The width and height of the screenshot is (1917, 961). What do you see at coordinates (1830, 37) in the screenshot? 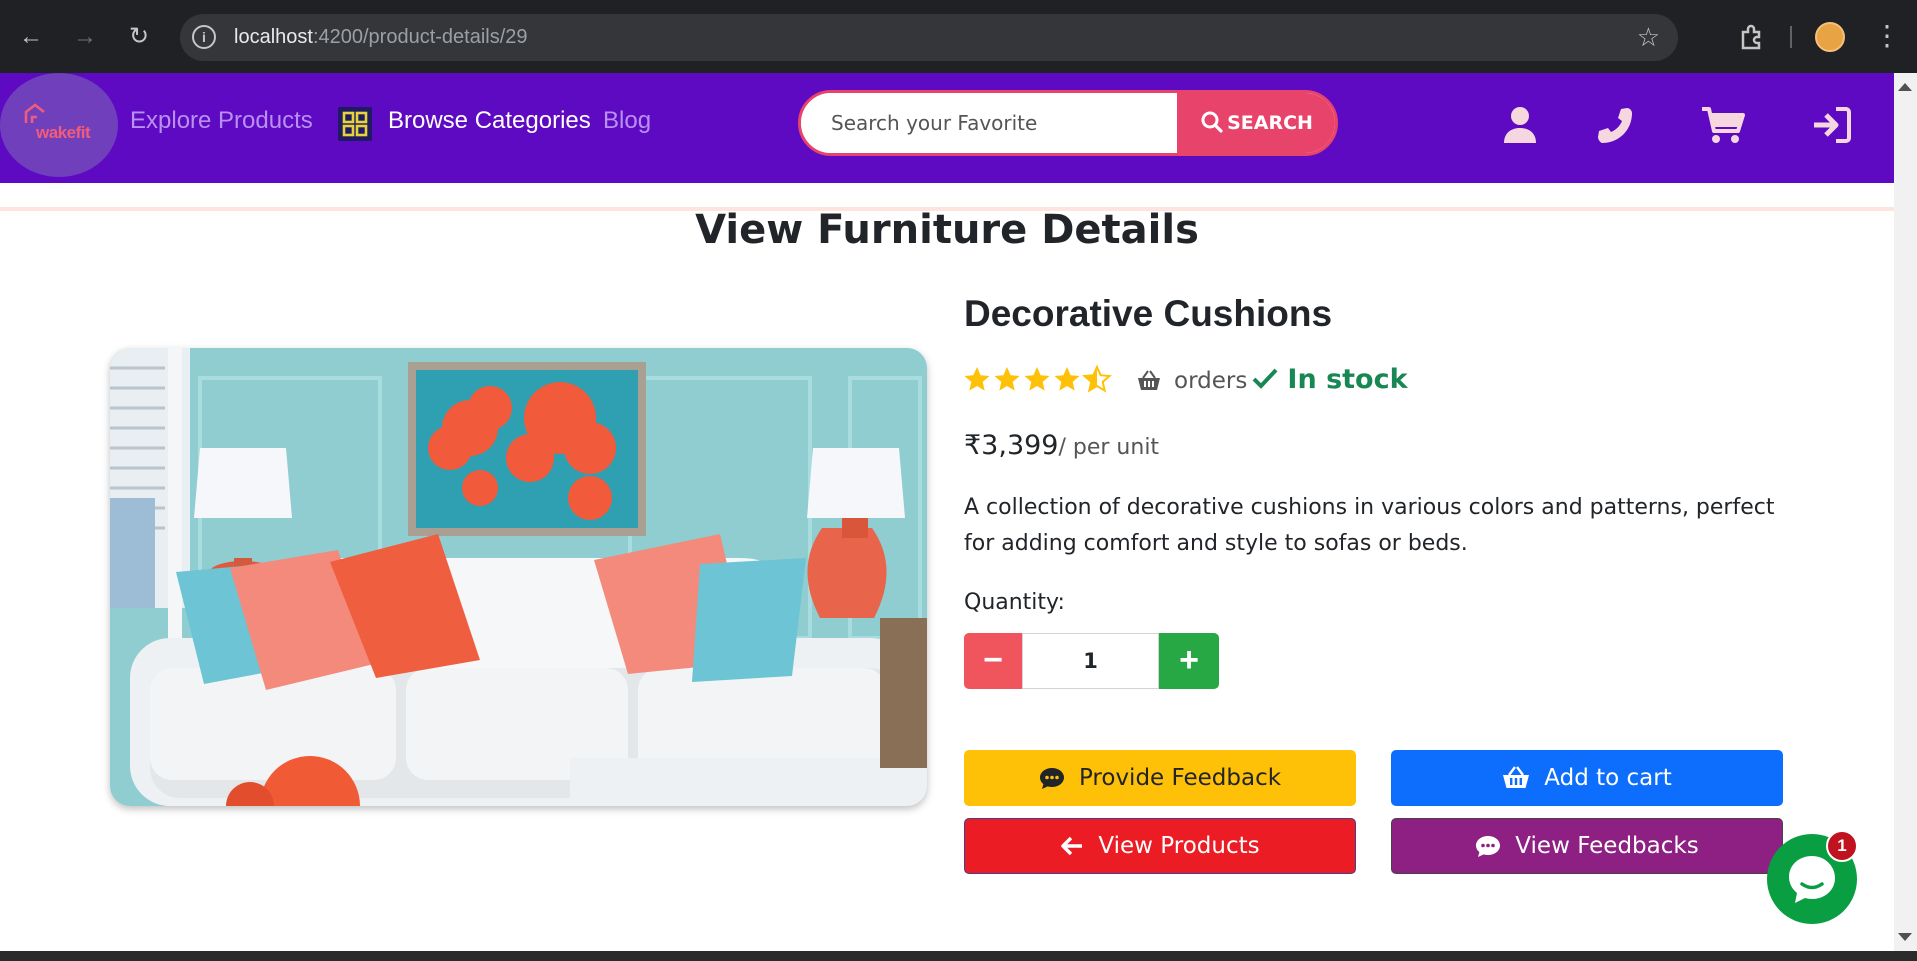
I see `profile-avatar` at bounding box center [1830, 37].